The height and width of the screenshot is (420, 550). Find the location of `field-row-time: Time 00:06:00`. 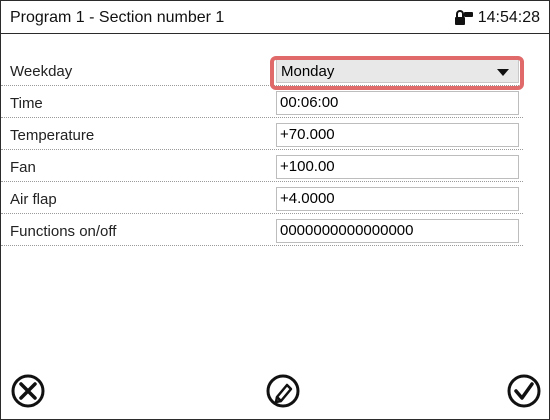

field-row-time: Time 00:06:00 is located at coordinates (262, 103).